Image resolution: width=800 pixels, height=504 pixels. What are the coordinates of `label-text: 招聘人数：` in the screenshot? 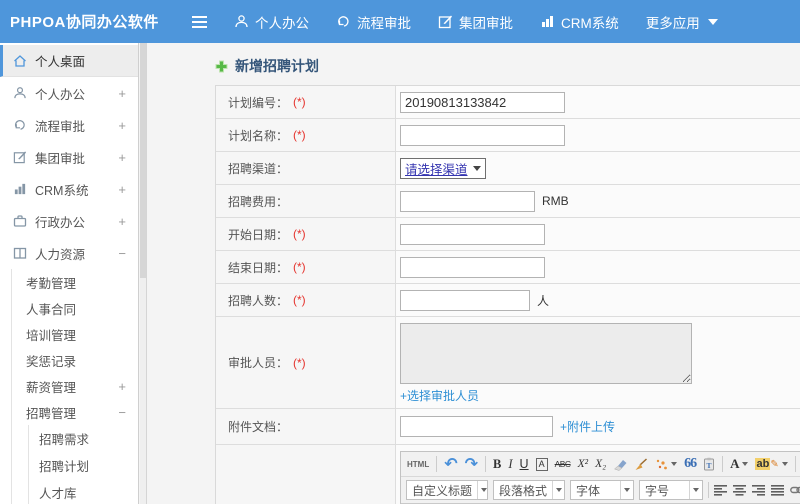 It's located at (258, 300).